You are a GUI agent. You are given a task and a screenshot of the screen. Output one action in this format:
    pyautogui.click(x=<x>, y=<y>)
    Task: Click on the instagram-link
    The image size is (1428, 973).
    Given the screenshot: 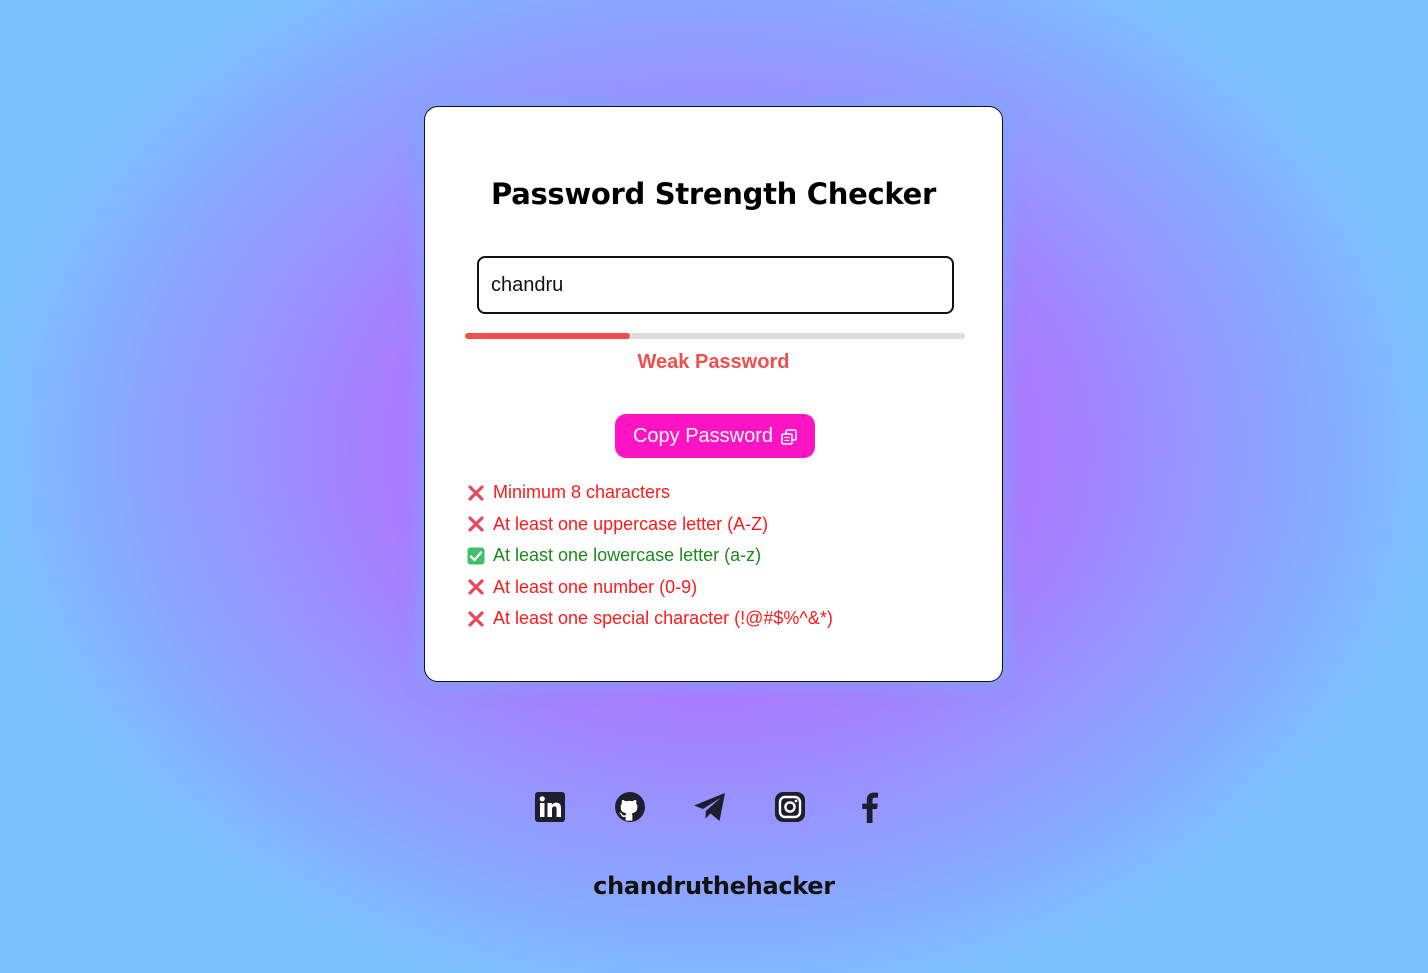 What is the action you would take?
    pyautogui.click(x=790, y=809)
    